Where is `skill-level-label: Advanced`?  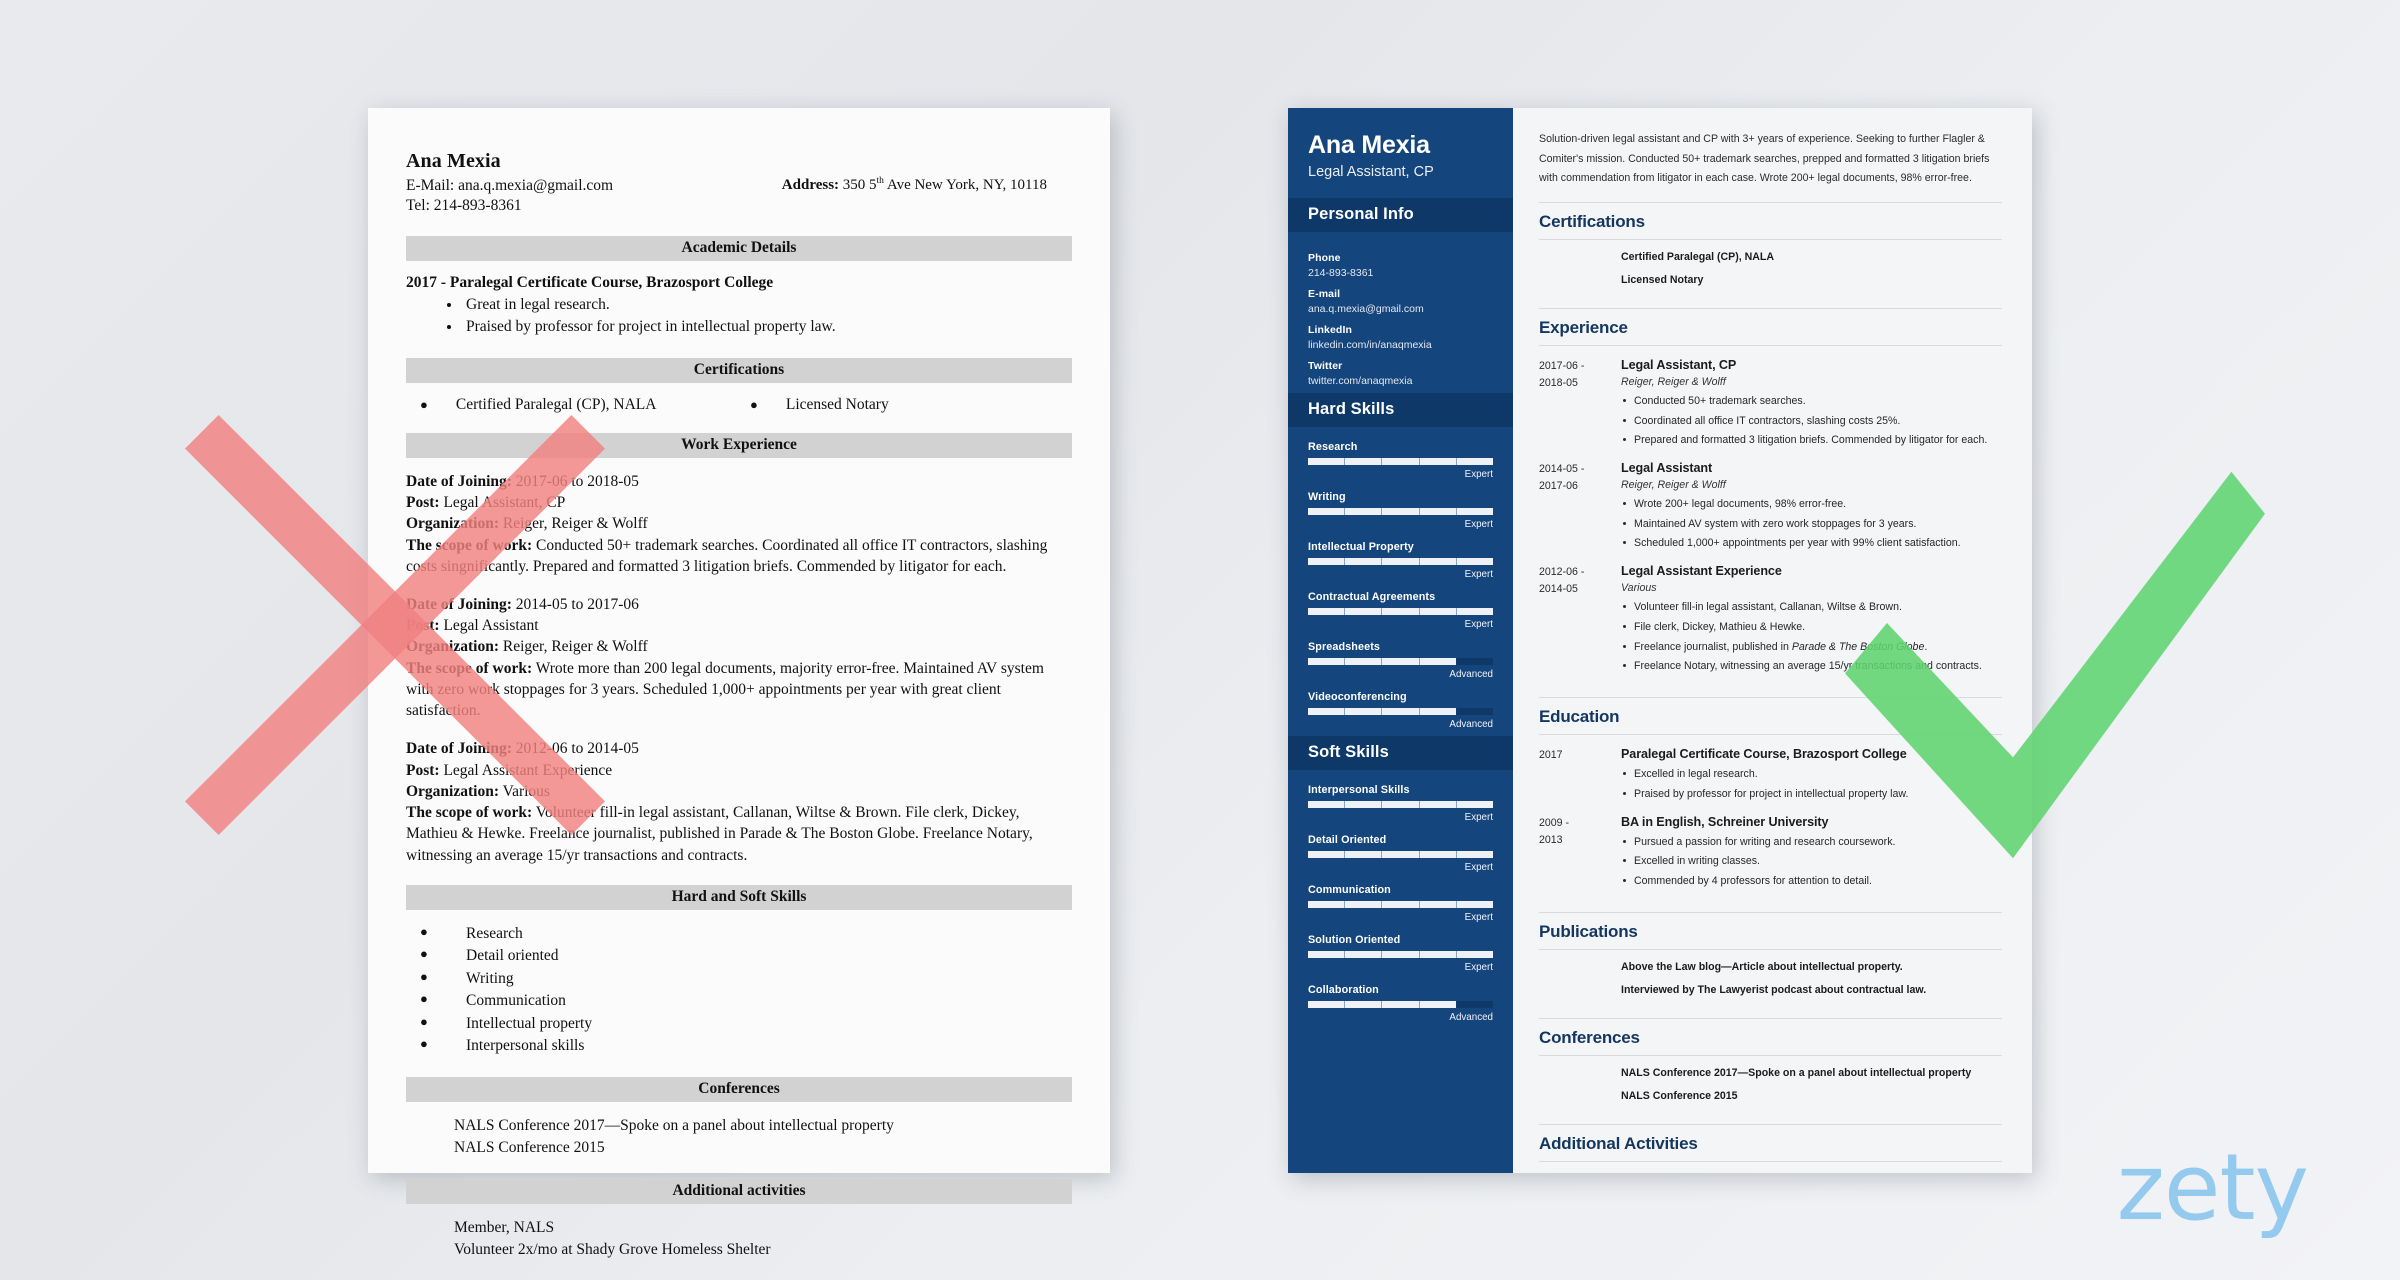
skill-level-label: Advanced is located at coordinates (1471, 725).